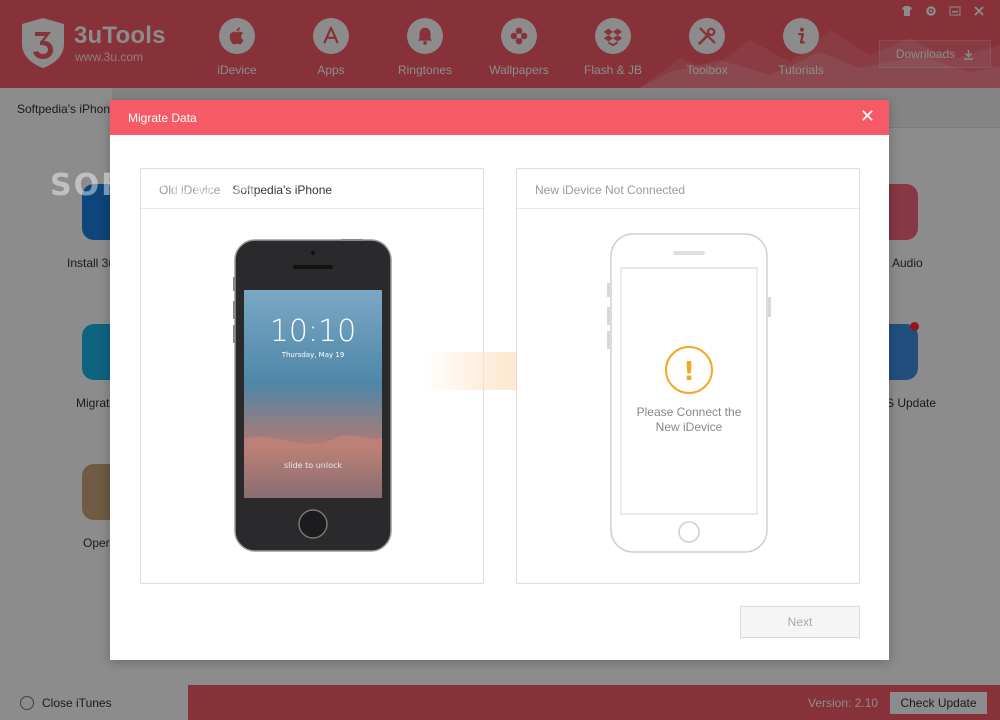  Describe the element at coordinates (800, 622) in the screenshot. I see `next-button: Next` at that location.